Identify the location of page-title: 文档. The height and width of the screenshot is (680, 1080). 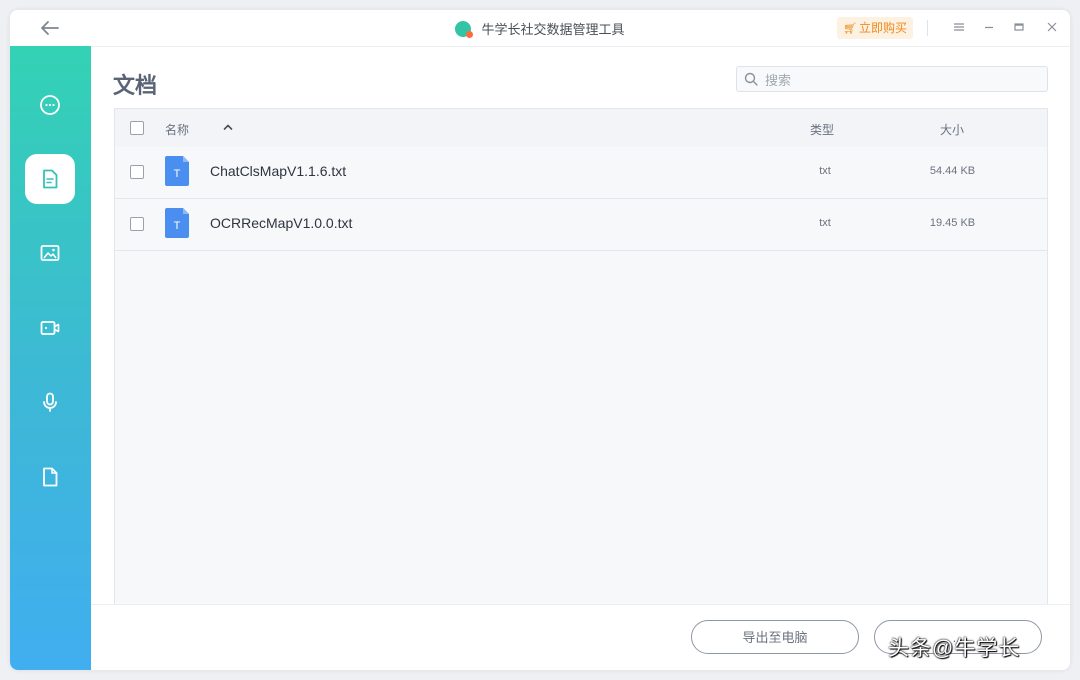
(135, 85).